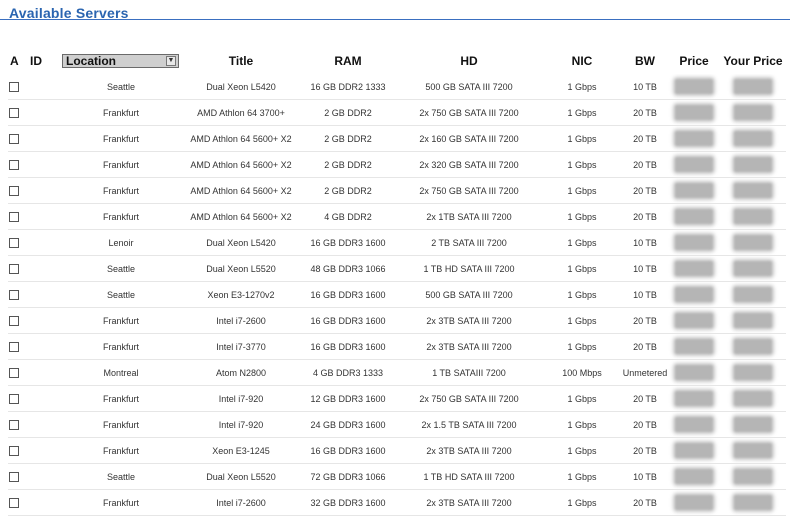 The width and height of the screenshot is (800, 521). Describe the element at coordinates (645, 320) in the screenshot. I see `cell-bw: 20 TB` at that location.